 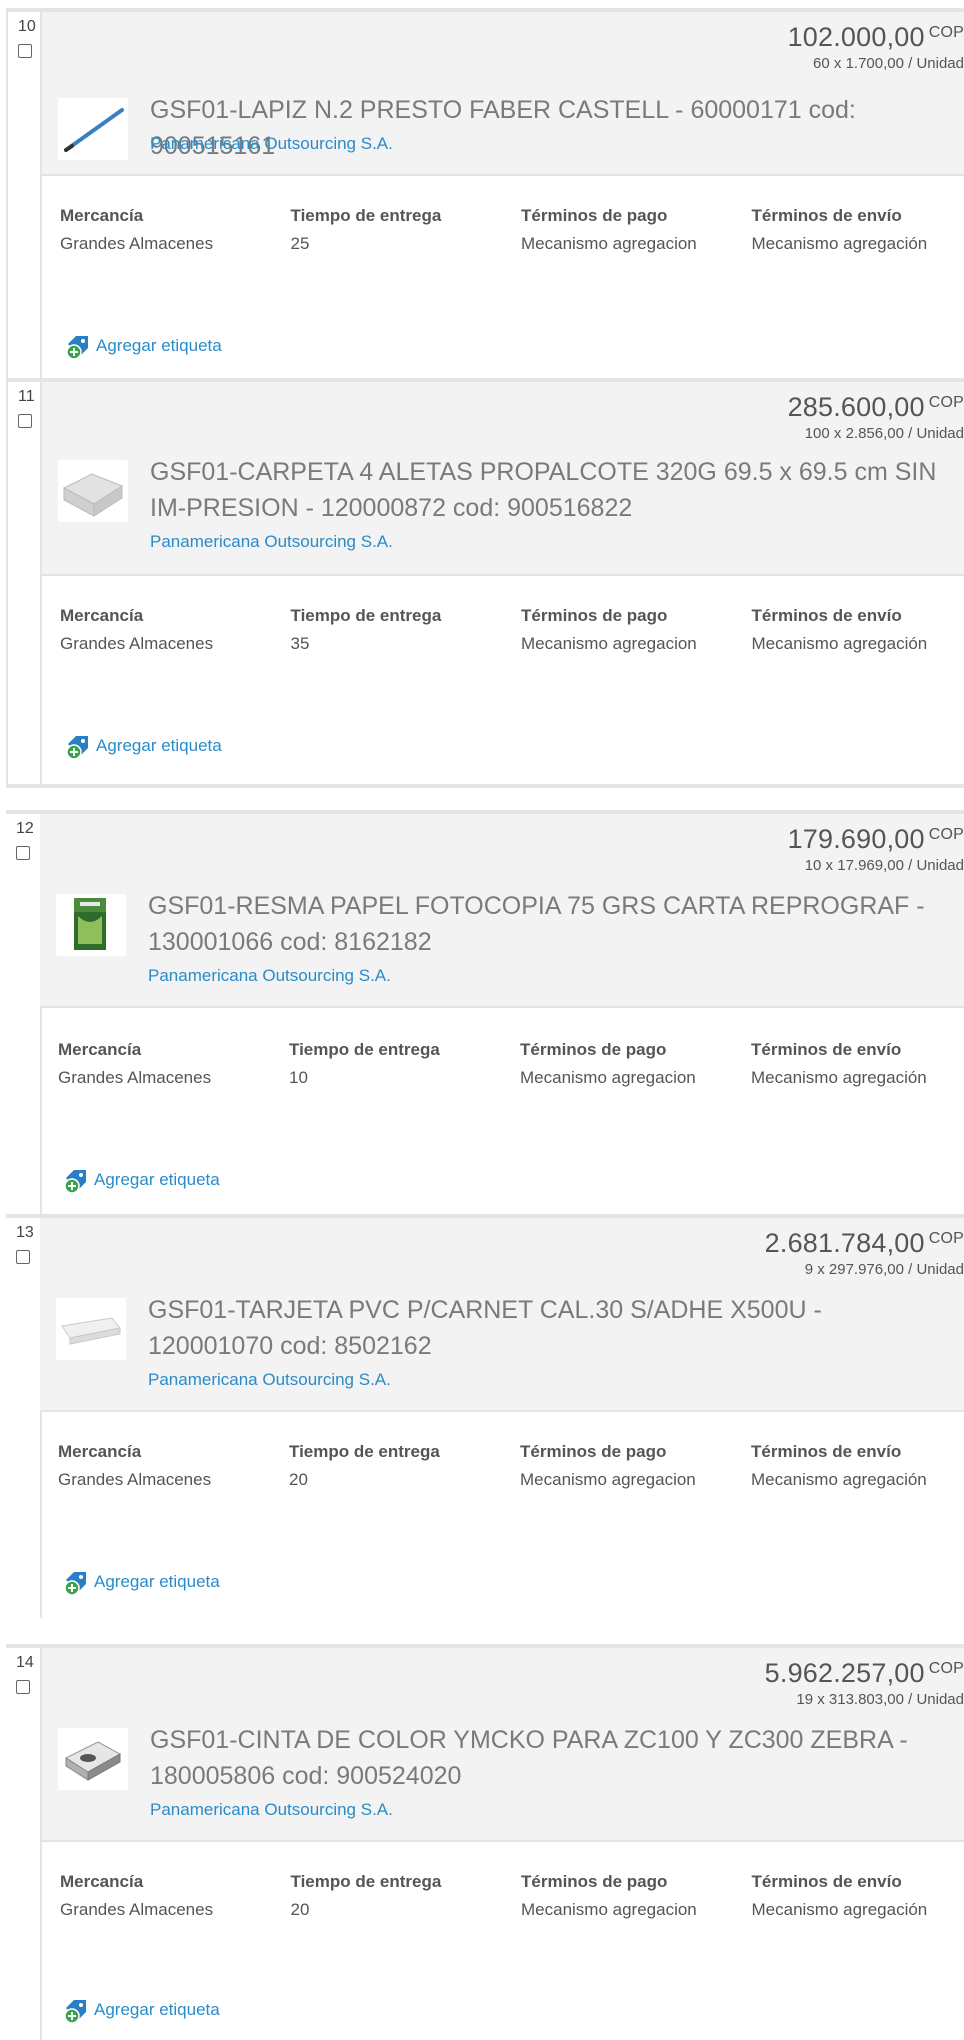 I want to click on item-index-column: 11, so click(x=24, y=583).